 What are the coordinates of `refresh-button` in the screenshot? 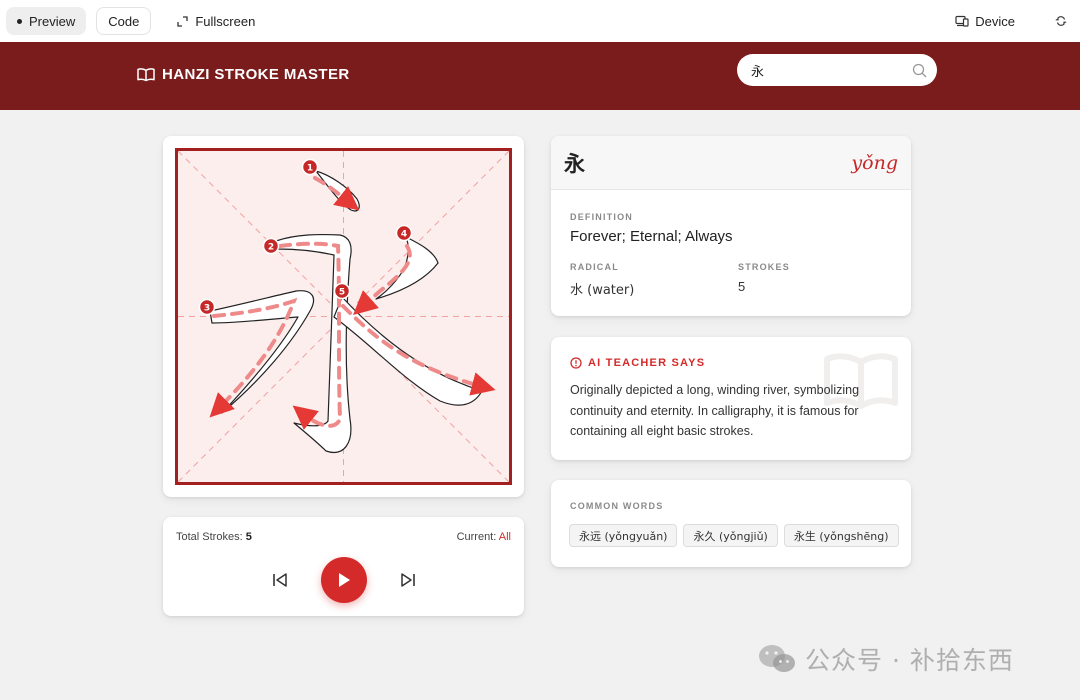 It's located at (1061, 21).